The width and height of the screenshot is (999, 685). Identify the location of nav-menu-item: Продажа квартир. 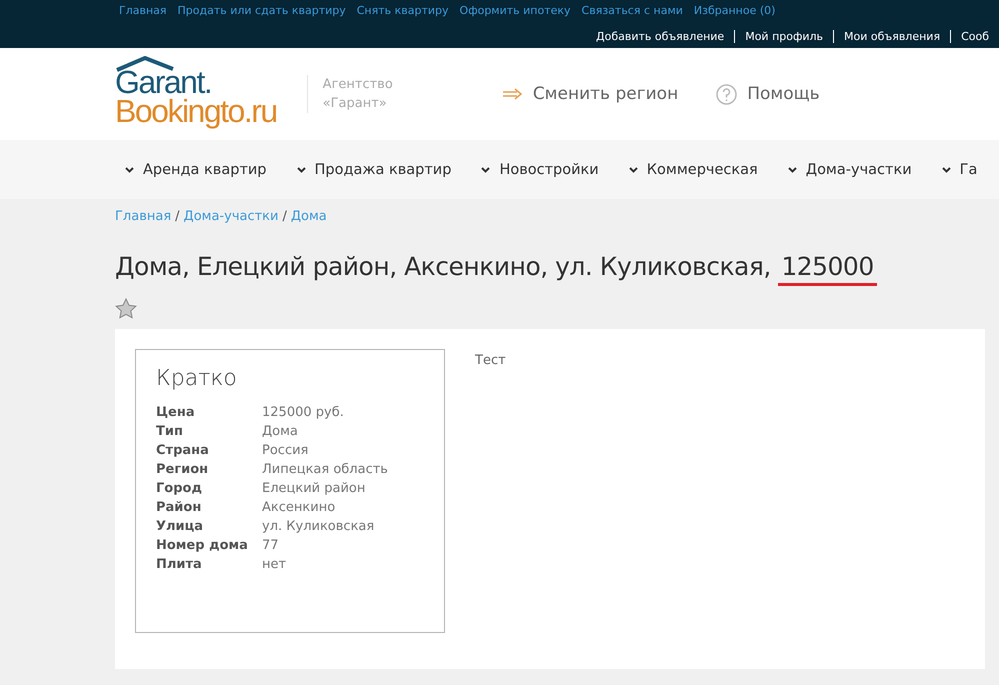
(374, 170).